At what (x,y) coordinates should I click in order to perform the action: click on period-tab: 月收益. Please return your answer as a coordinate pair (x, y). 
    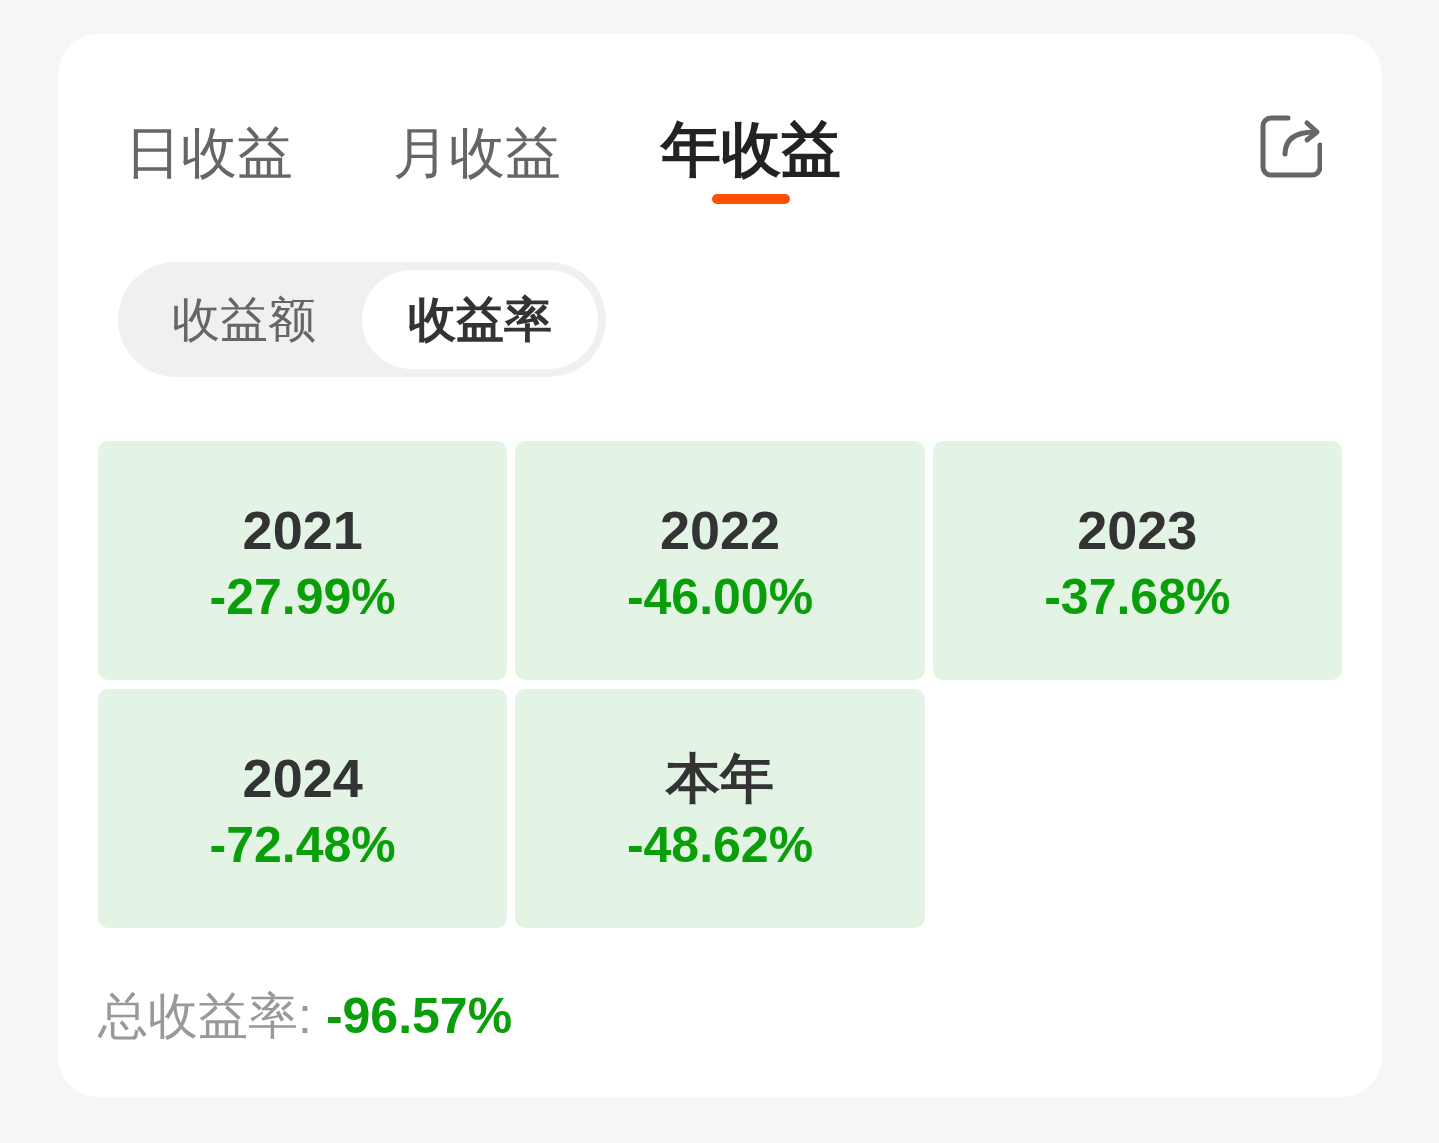
    Looking at the image, I should click on (477, 161).